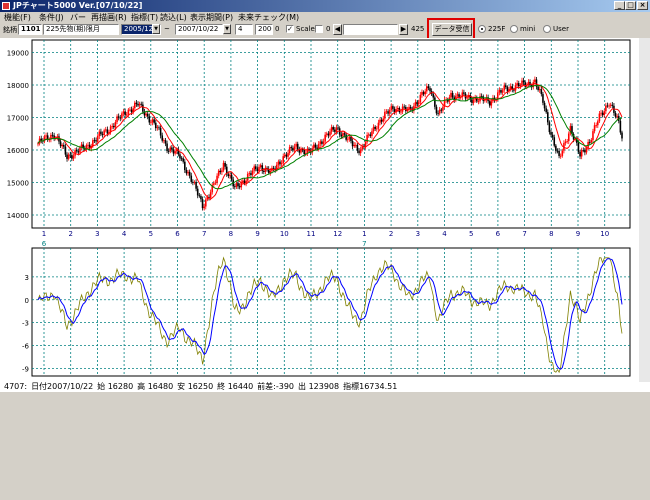 This screenshot has width=650, height=500. What do you see at coordinates (642, 5) in the screenshot?
I see `close-button: ×` at bounding box center [642, 5].